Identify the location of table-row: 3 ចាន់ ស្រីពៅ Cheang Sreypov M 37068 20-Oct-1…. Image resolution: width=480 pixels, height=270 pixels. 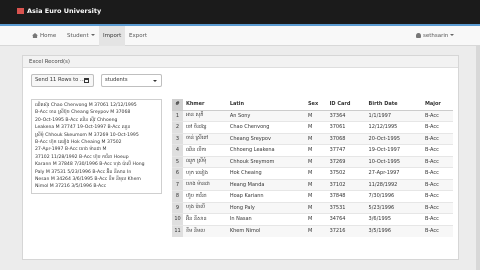
(312, 138).